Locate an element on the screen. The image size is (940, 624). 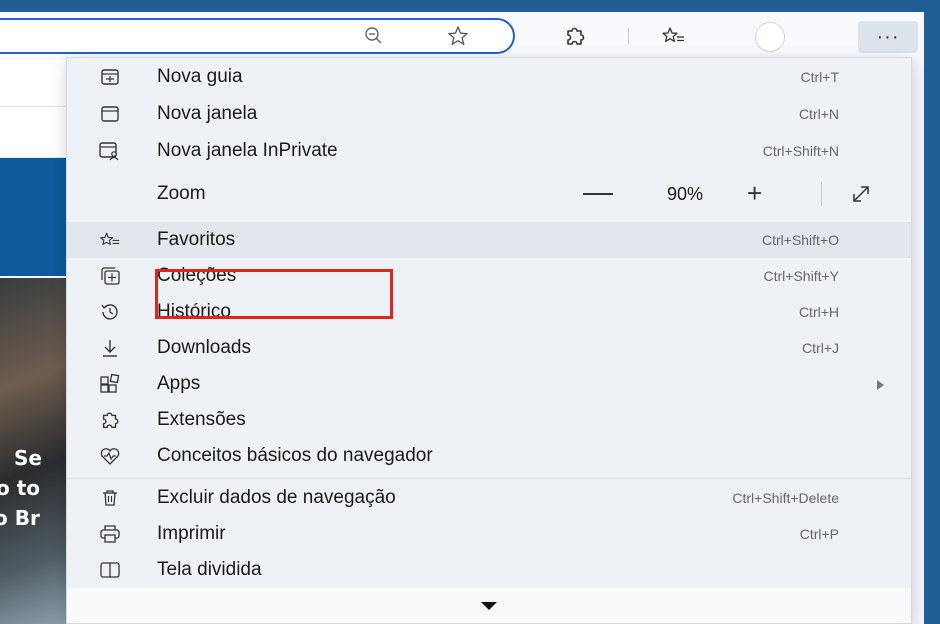
page-blue-banner is located at coordinates (35, 217).